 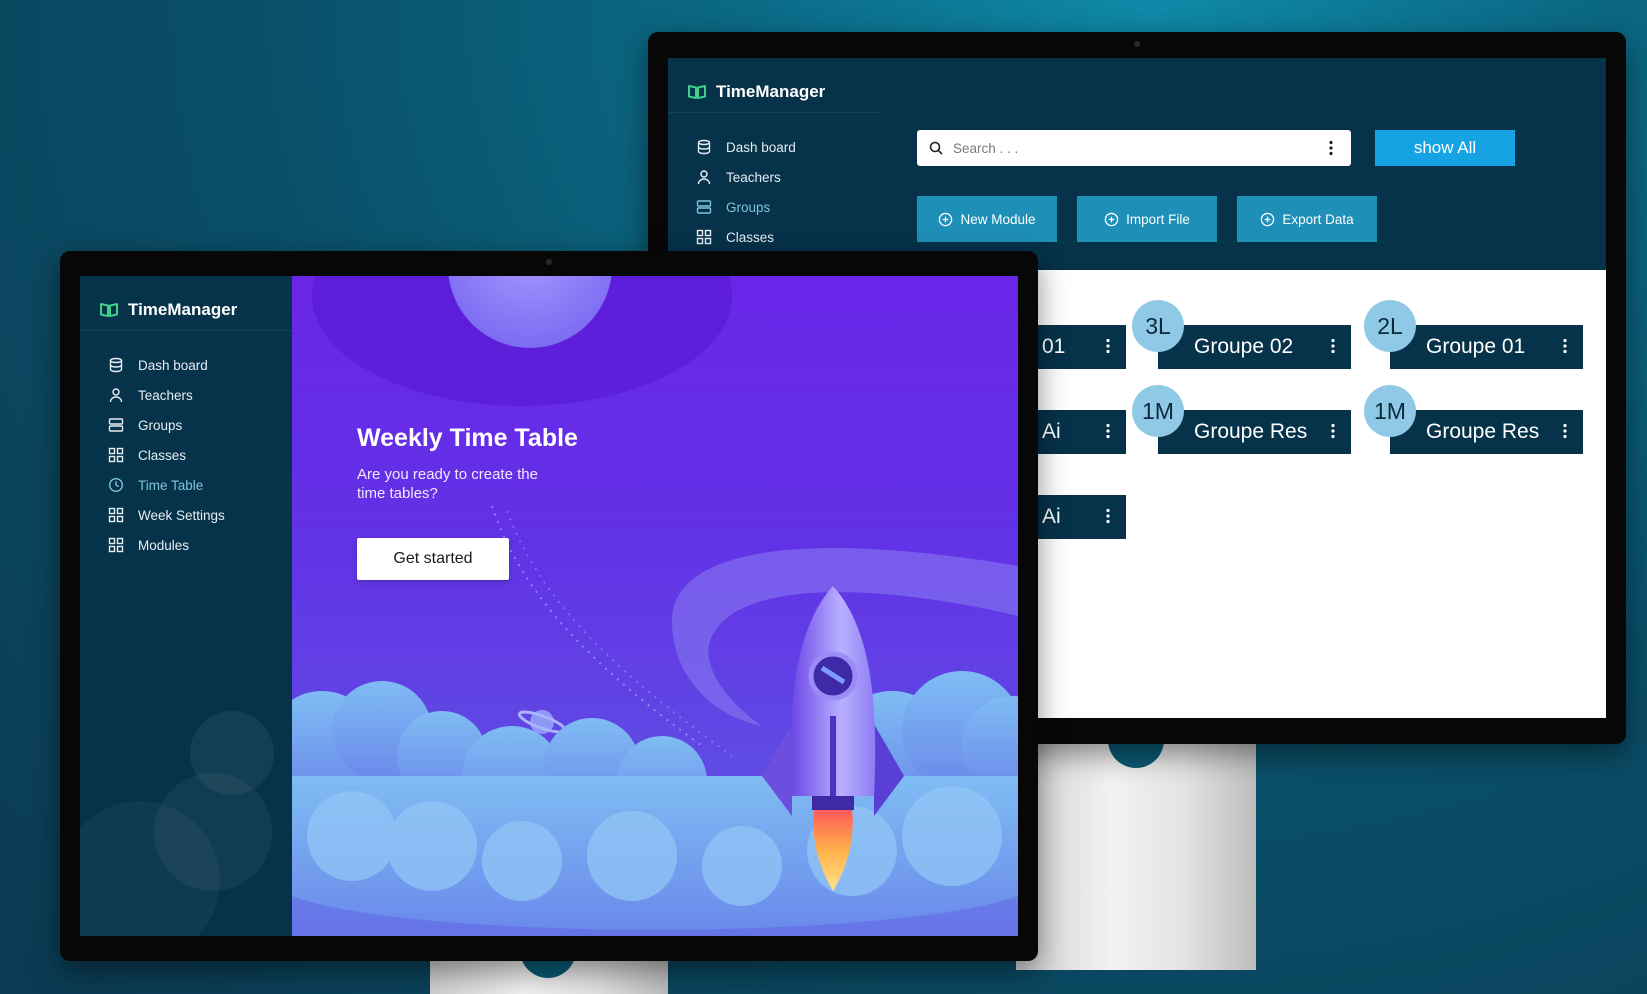 I want to click on front-monitor-camera, so click(x=549, y=262).